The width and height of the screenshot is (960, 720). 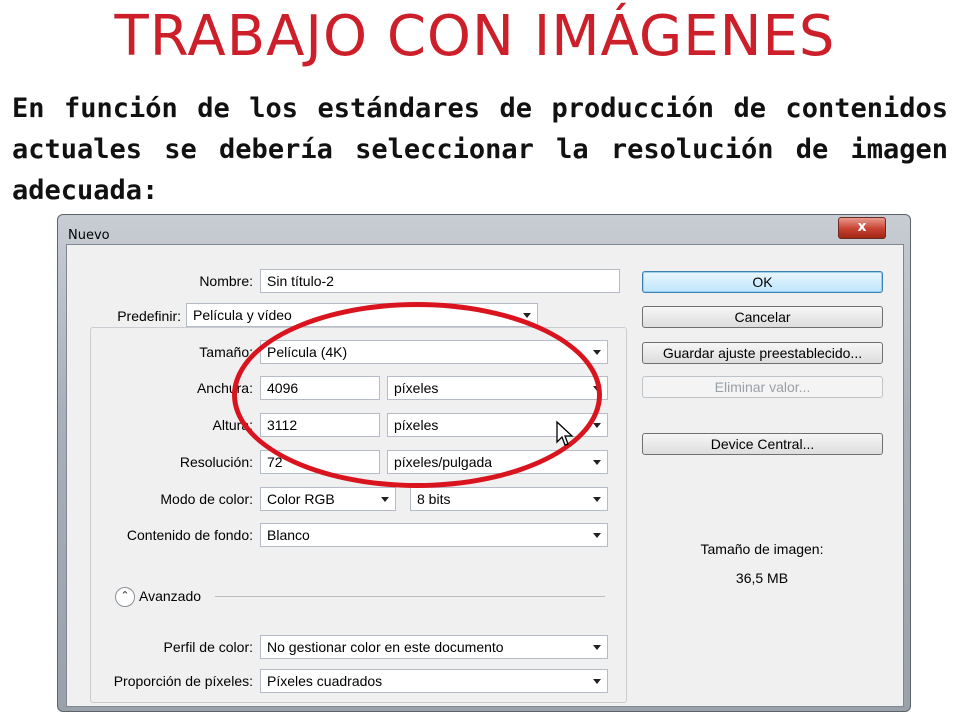 I want to click on mouse-cursor-icon, so click(x=565, y=433).